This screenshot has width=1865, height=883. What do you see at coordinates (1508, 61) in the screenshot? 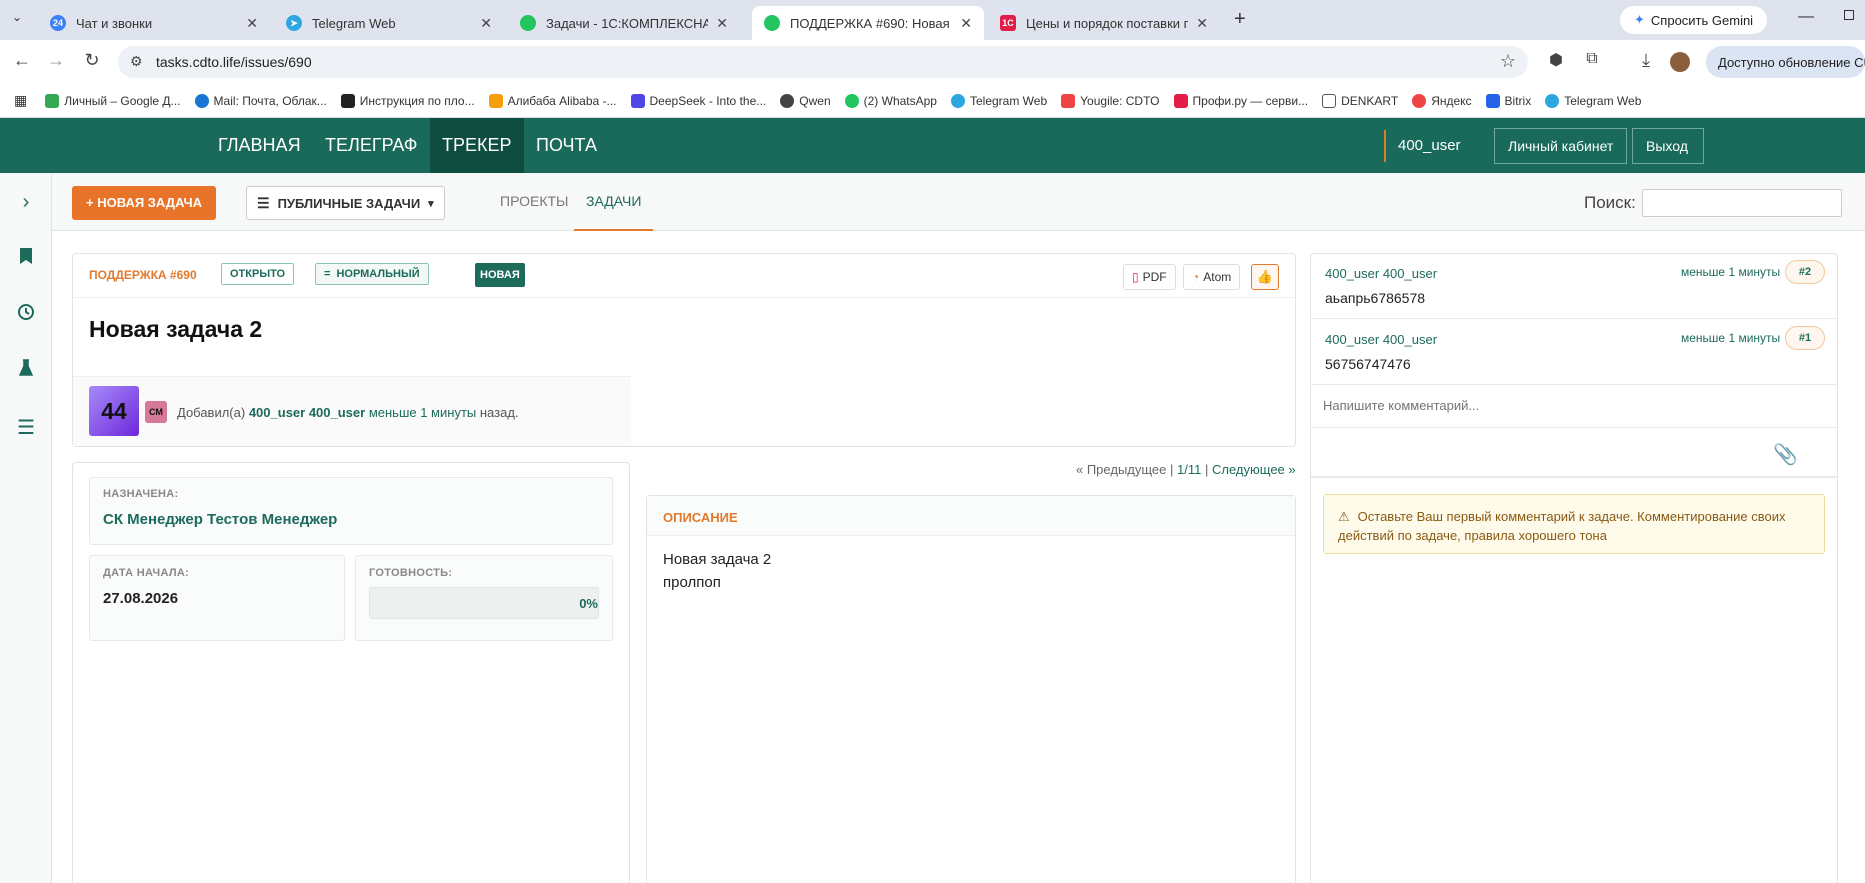
I see `bookmark-star-icon: ☆` at bounding box center [1508, 61].